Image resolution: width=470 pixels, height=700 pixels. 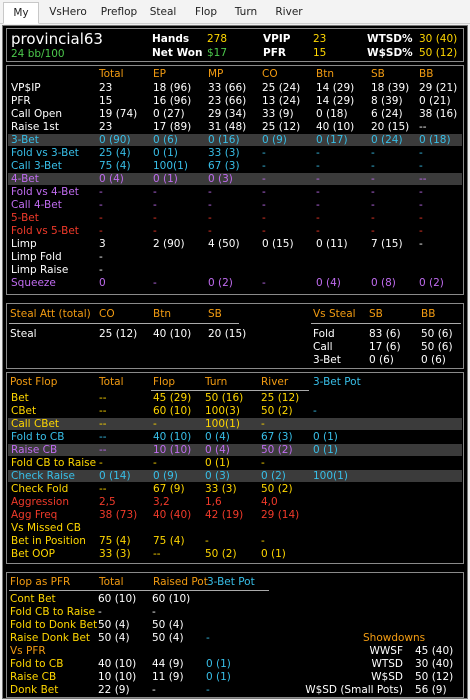 What do you see at coordinates (222, 424) in the screenshot?
I see `postflop-cell: 100(1)` at bounding box center [222, 424].